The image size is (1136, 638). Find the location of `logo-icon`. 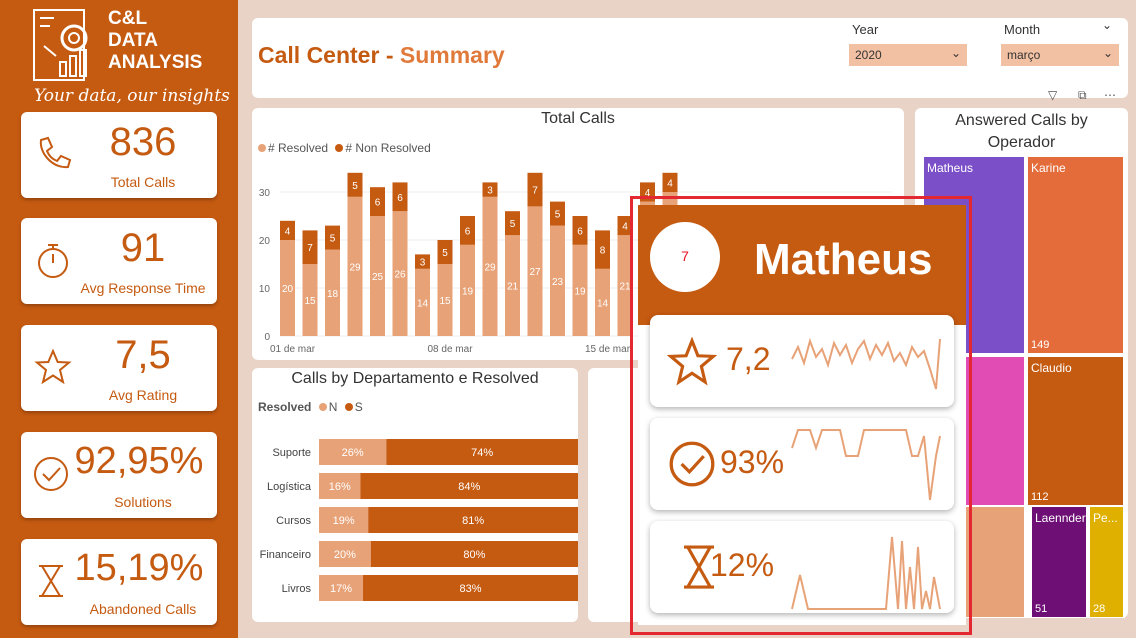

logo-icon is located at coordinates (60, 45).